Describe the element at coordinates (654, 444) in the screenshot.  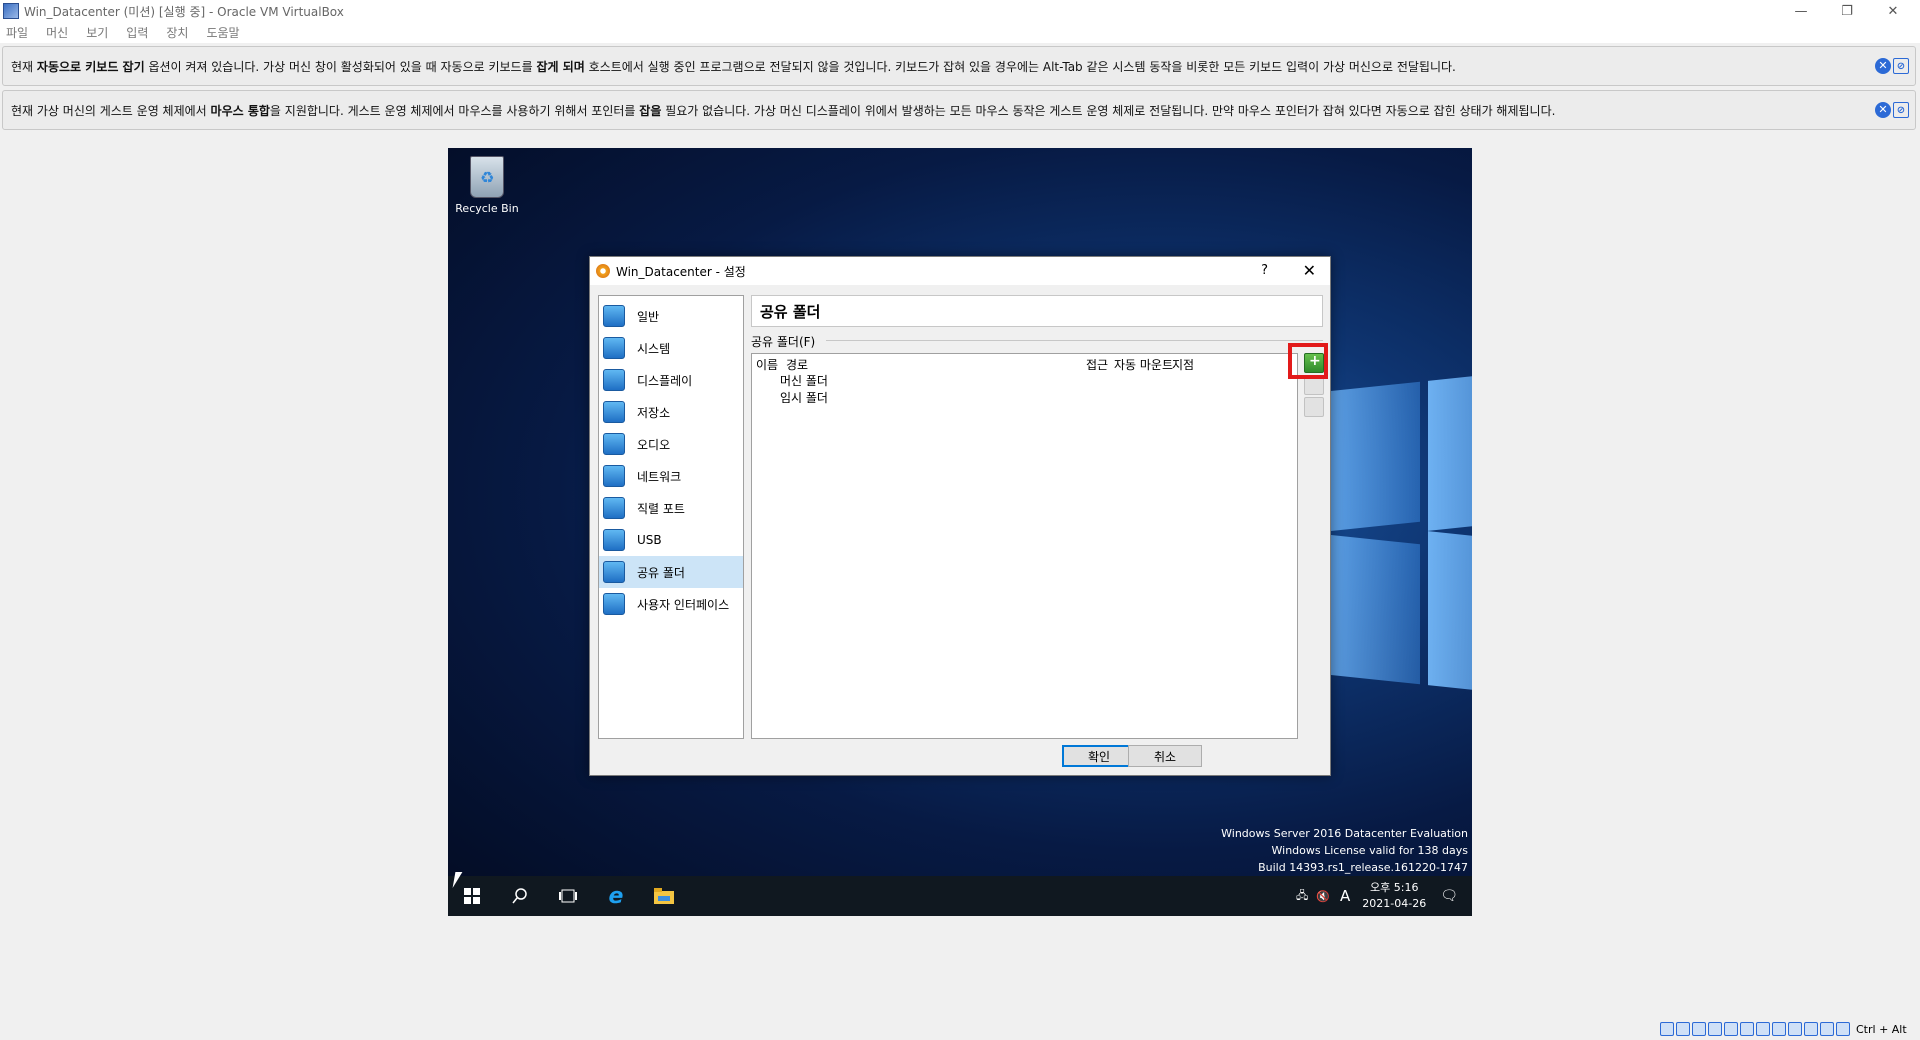
I see `category-label: 오디오` at that location.